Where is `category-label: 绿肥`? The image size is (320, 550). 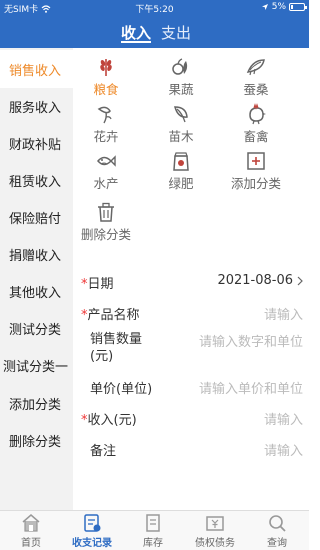 category-label: 绿肥 is located at coordinates (181, 183).